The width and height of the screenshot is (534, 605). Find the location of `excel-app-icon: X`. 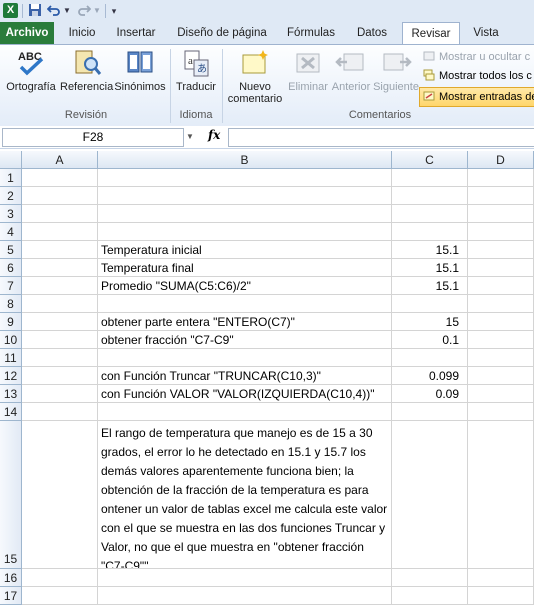

excel-app-icon: X is located at coordinates (10, 10).